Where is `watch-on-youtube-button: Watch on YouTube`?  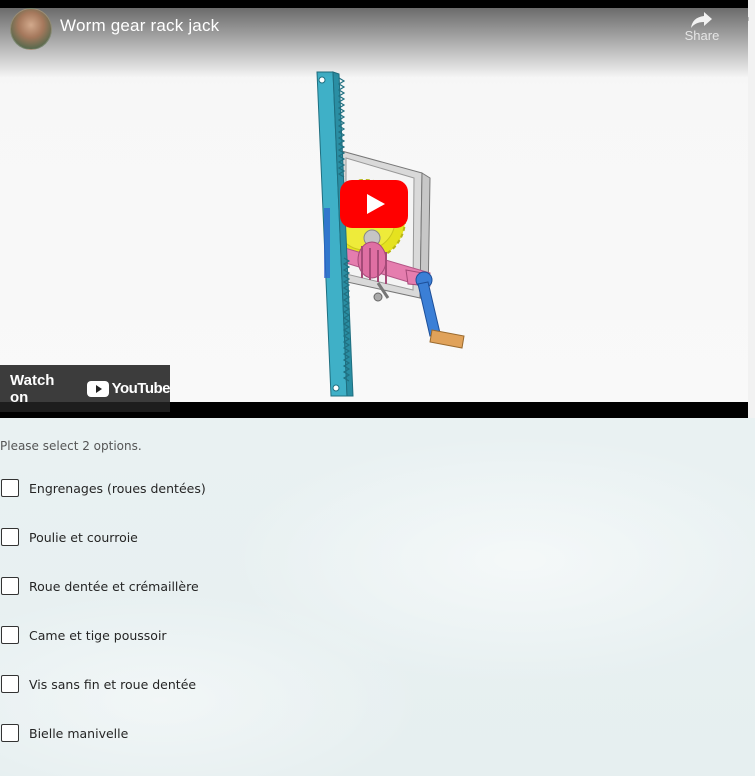 watch-on-youtube-button: Watch on YouTube is located at coordinates (85, 388).